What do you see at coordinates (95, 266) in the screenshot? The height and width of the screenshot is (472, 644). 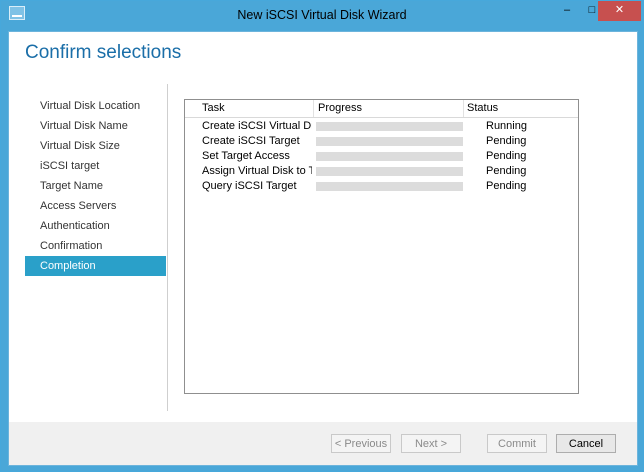 I see `step-completion: Completion` at bounding box center [95, 266].